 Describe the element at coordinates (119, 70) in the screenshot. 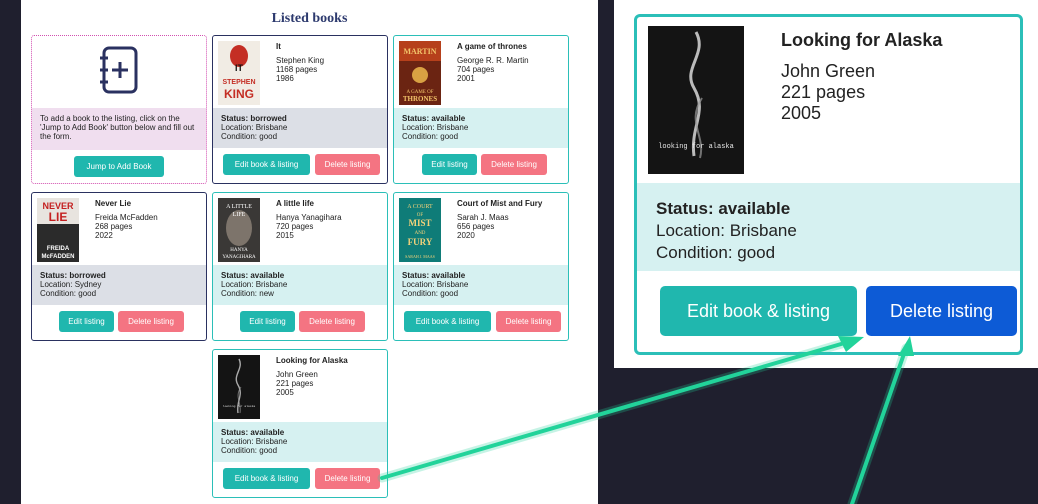

I see `add-book-icon` at that location.